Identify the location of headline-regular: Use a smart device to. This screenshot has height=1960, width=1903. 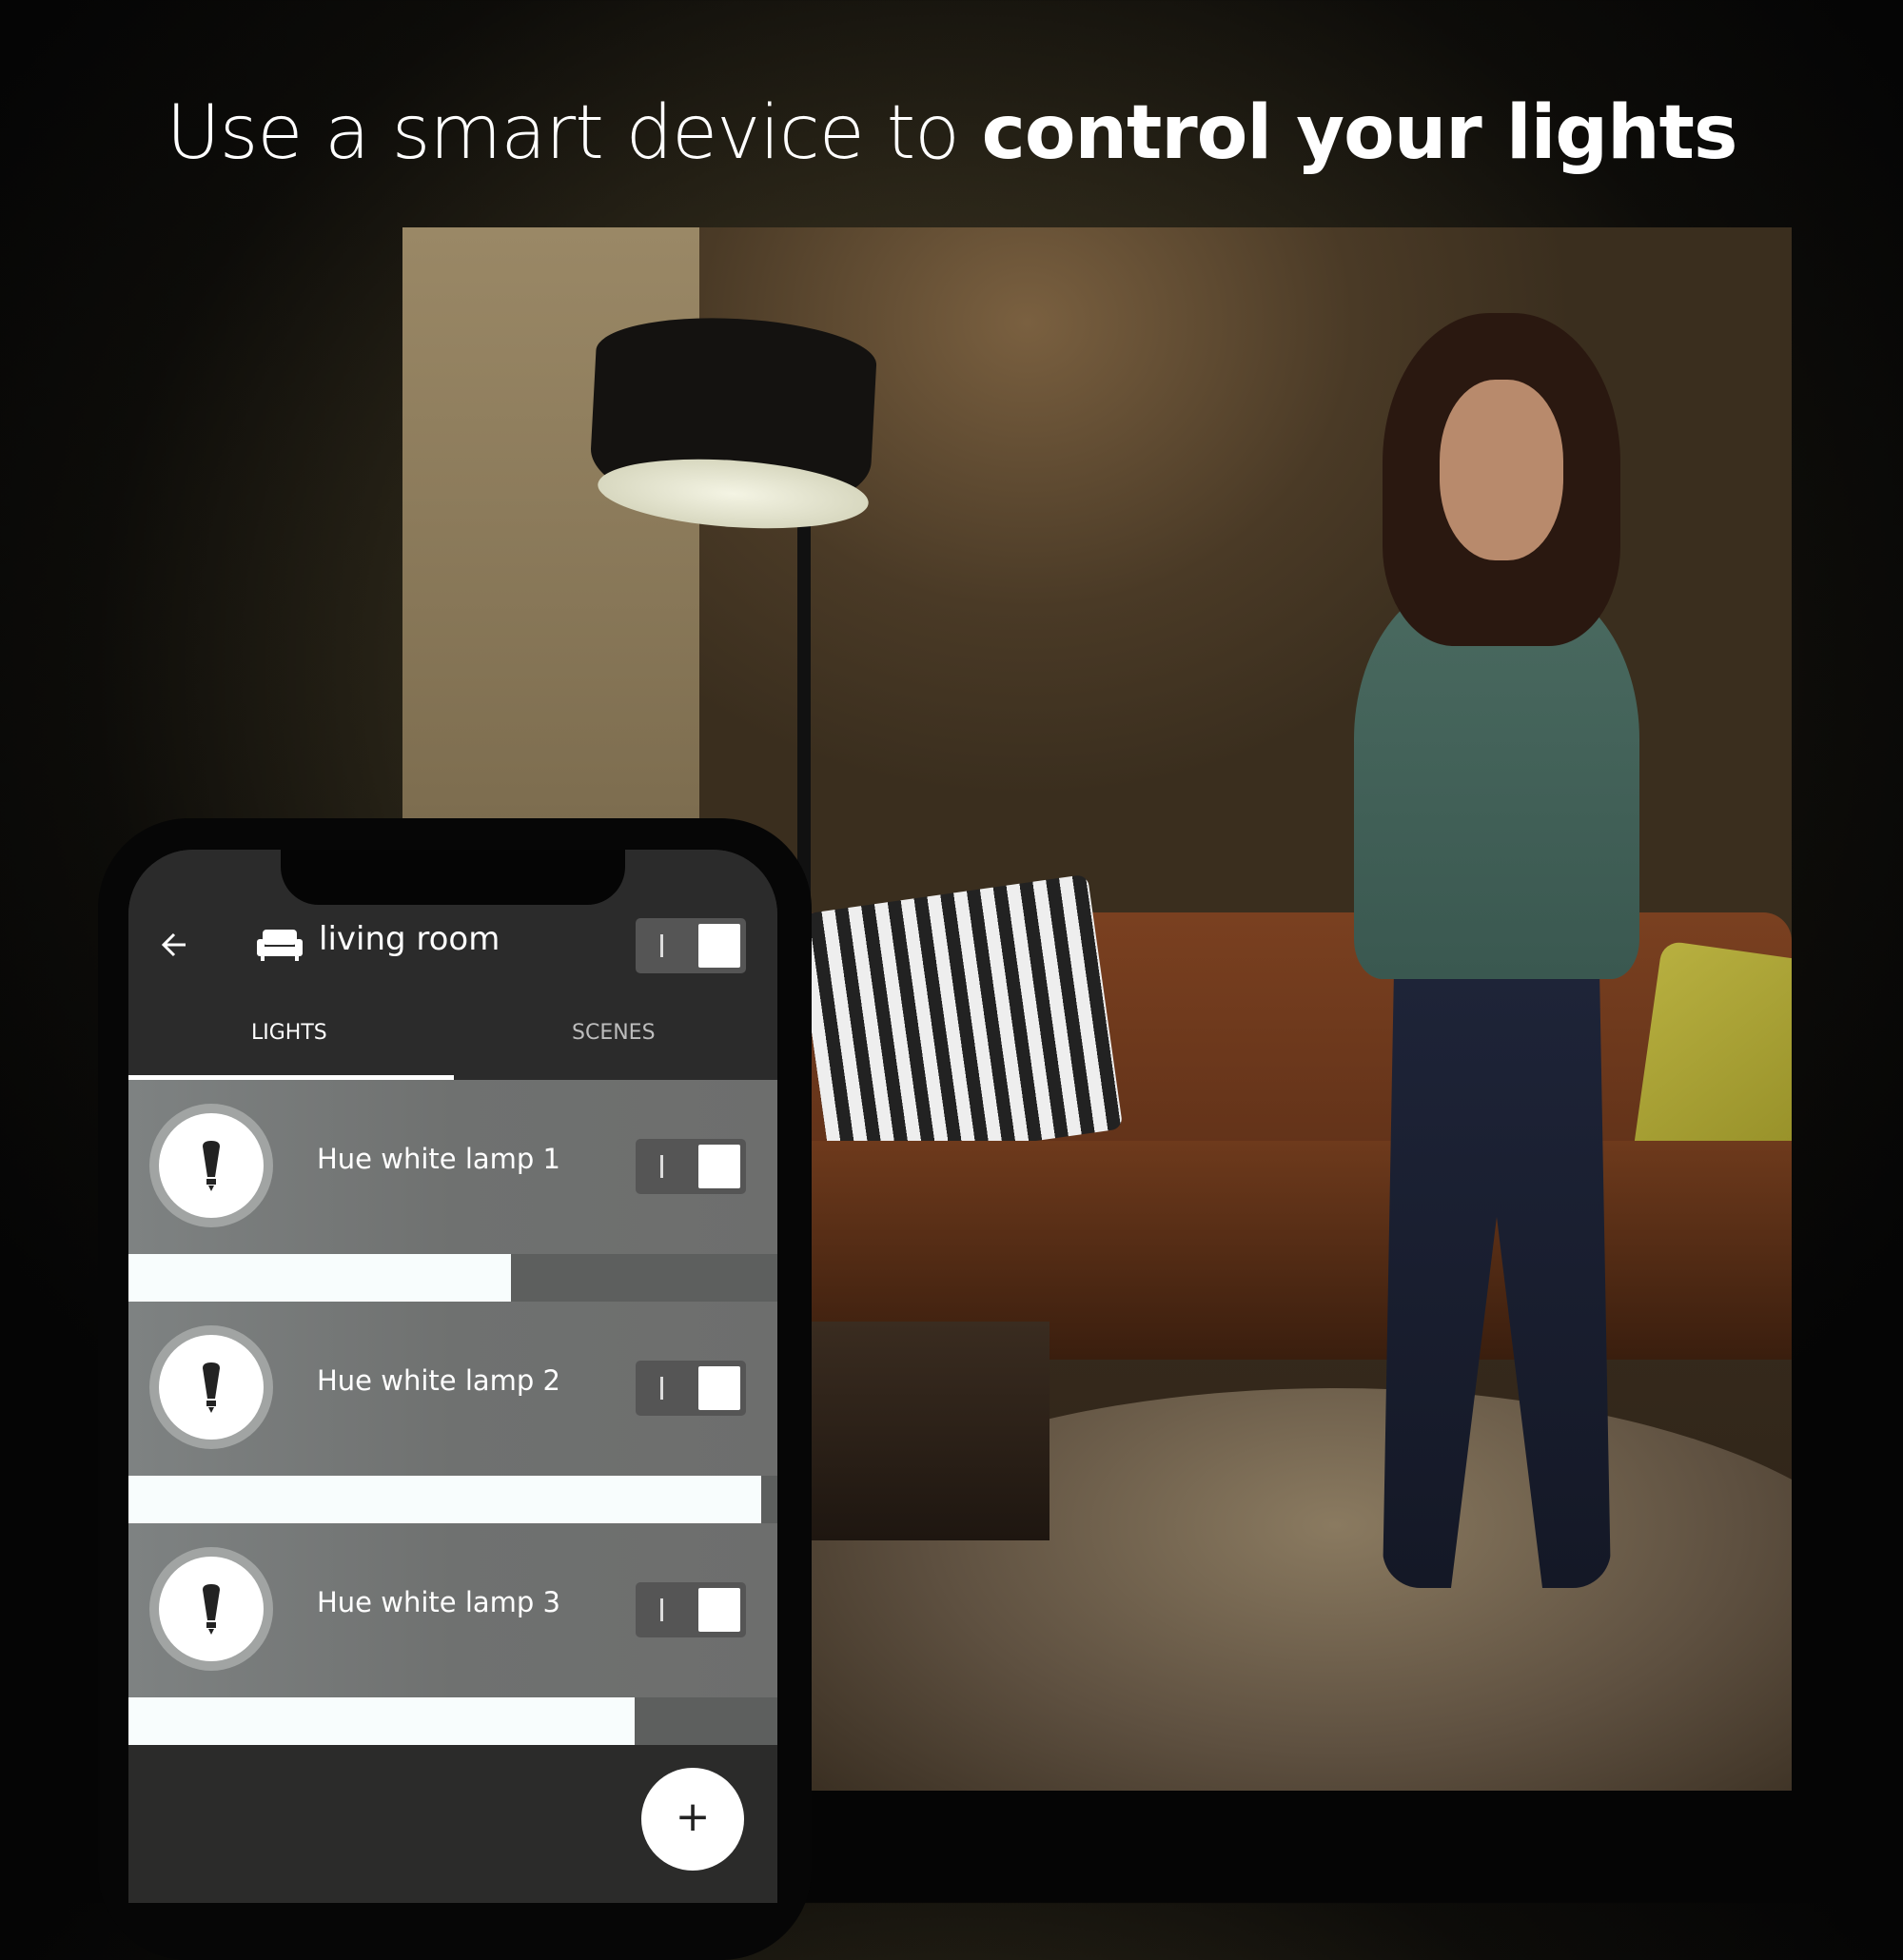
(574, 133).